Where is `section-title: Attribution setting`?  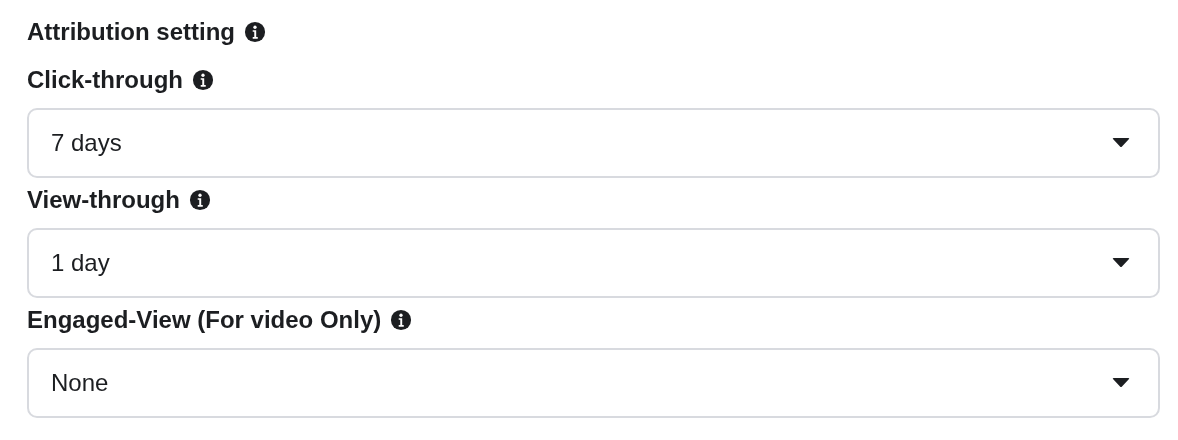
section-title: Attribution setting is located at coordinates (131, 32).